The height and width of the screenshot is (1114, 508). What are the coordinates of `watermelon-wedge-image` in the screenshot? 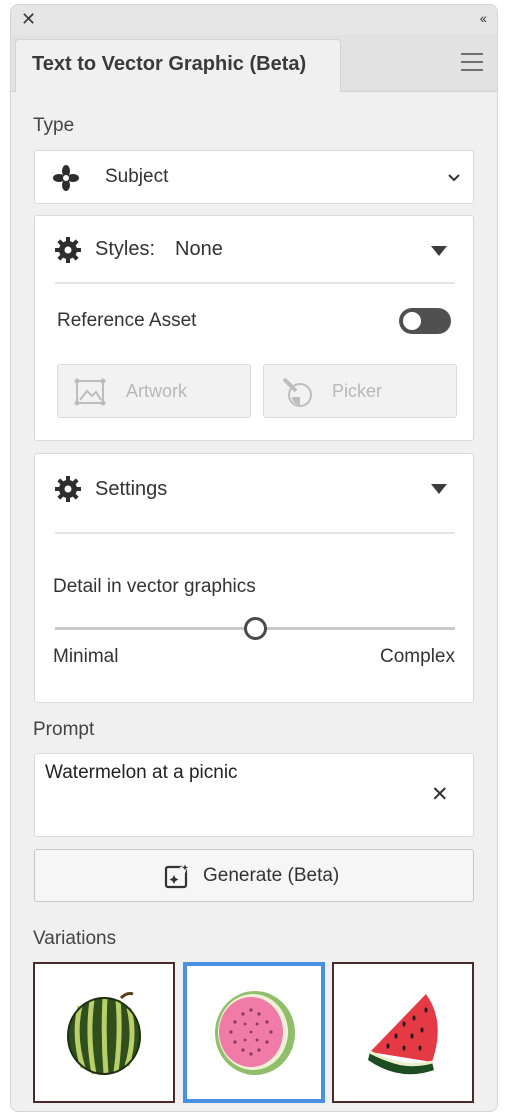 It's located at (403, 1034).